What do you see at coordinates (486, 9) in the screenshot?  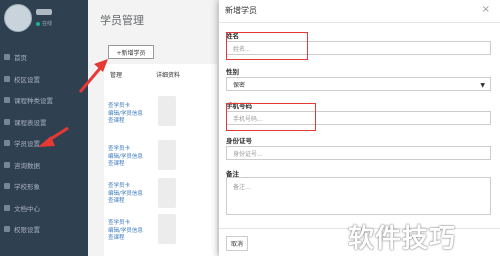 I see `close-icon: ×` at bounding box center [486, 9].